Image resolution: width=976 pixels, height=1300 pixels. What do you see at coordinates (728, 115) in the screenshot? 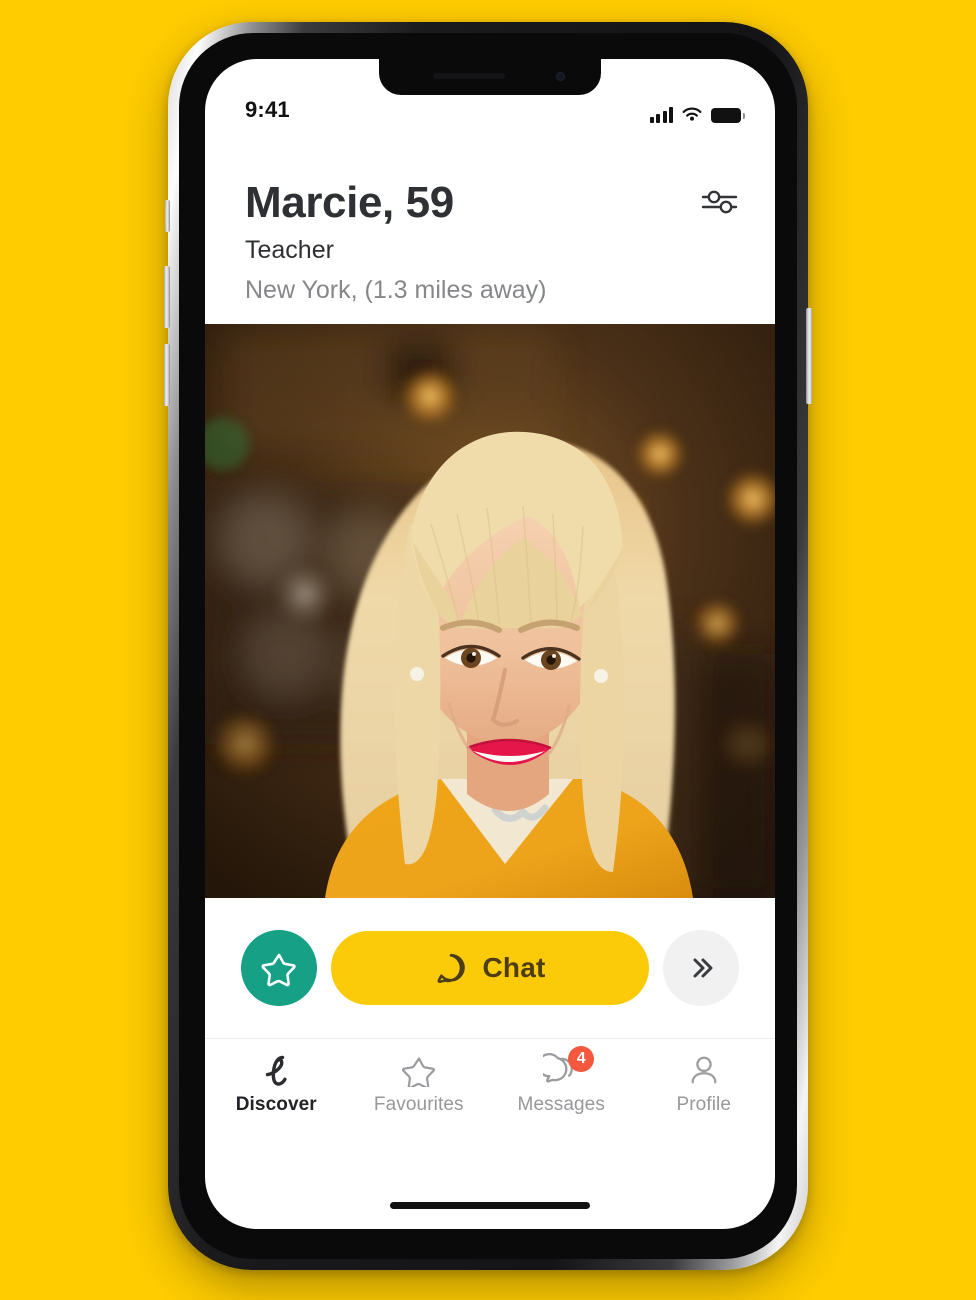
I see `battery-icon` at bounding box center [728, 115].